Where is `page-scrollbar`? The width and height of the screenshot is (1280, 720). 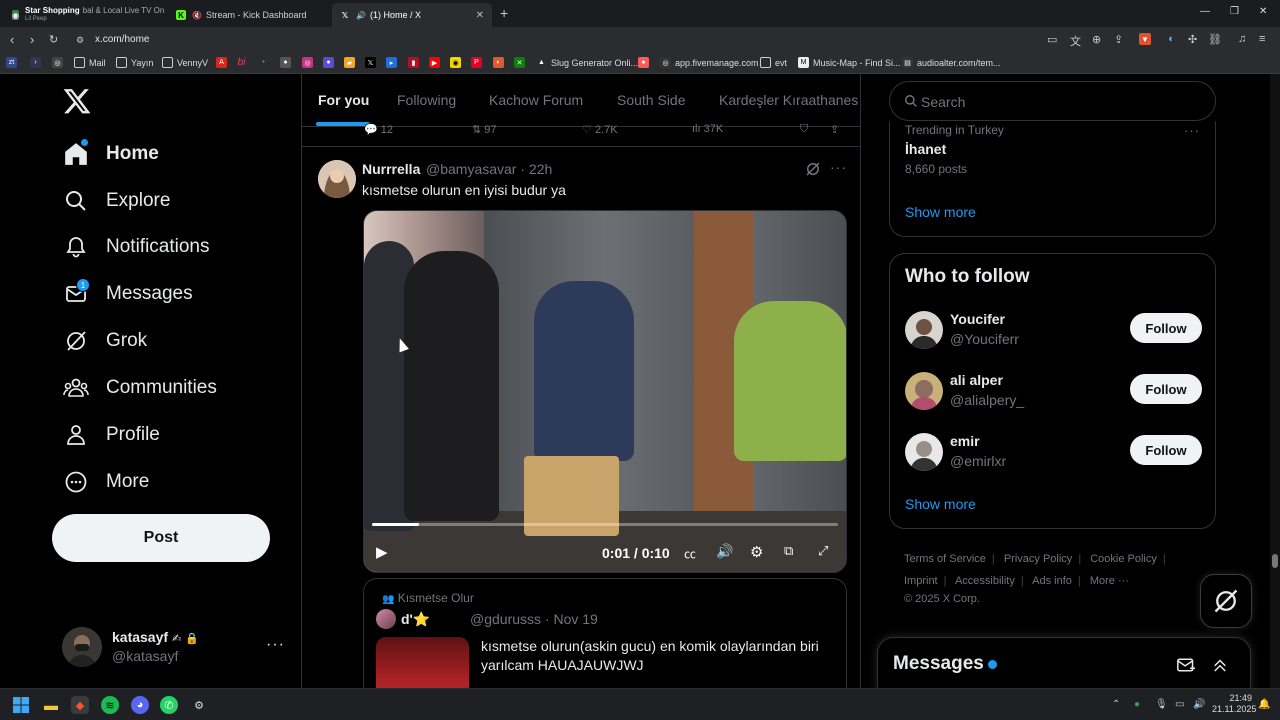
page-scrollbar is located at coordinates (1275, 381).